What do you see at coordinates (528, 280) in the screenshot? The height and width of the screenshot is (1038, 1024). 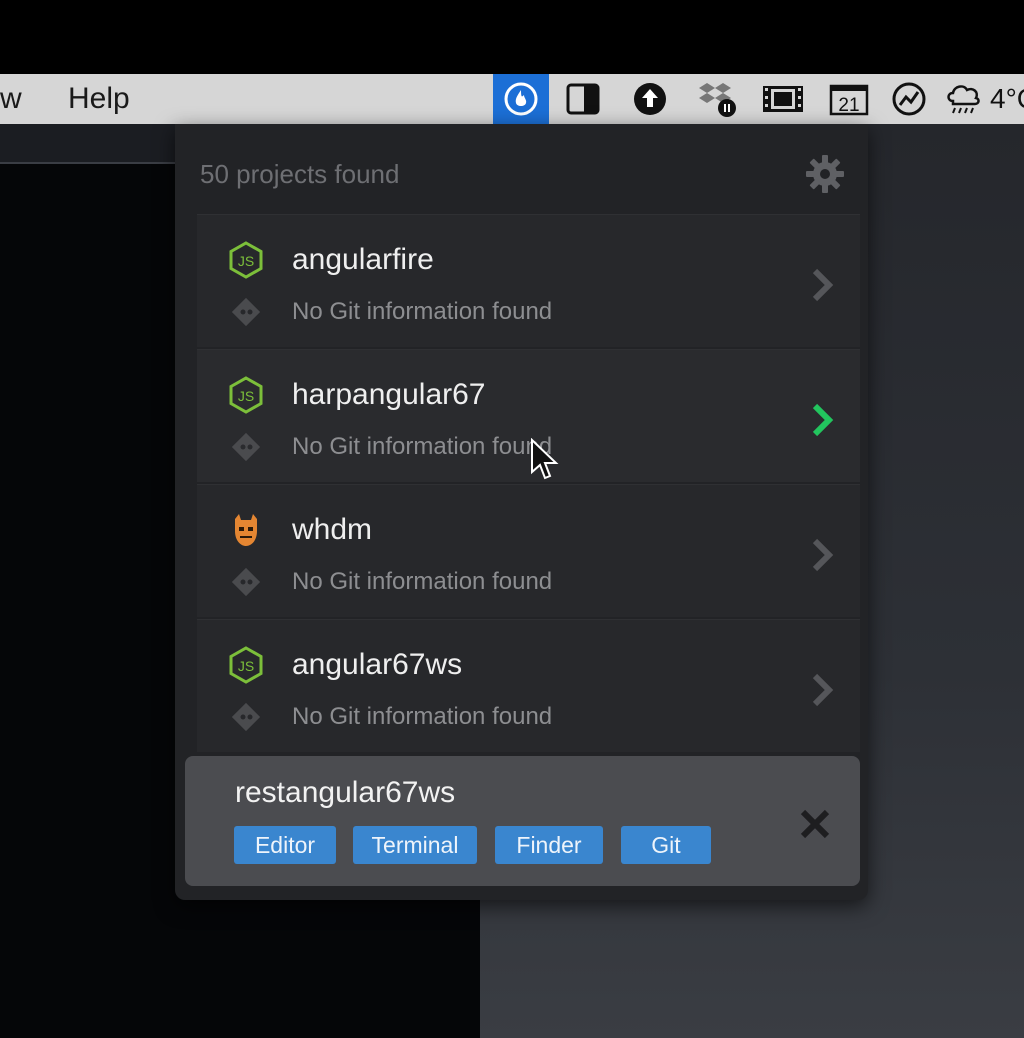 I see `project-row: JS angularfire No Git information found` at bounding box center [528, 280].